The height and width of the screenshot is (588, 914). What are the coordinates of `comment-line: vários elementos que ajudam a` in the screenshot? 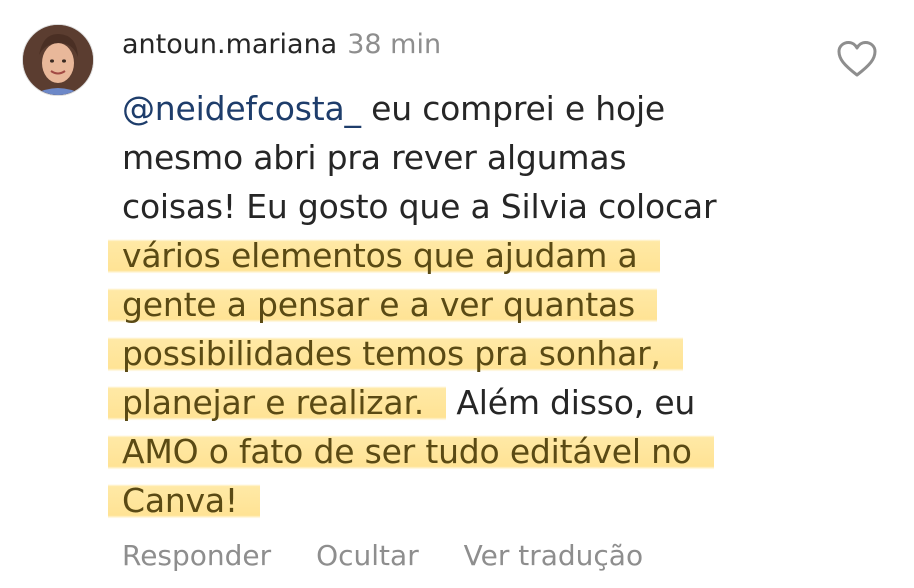 It's located at (465, 255).